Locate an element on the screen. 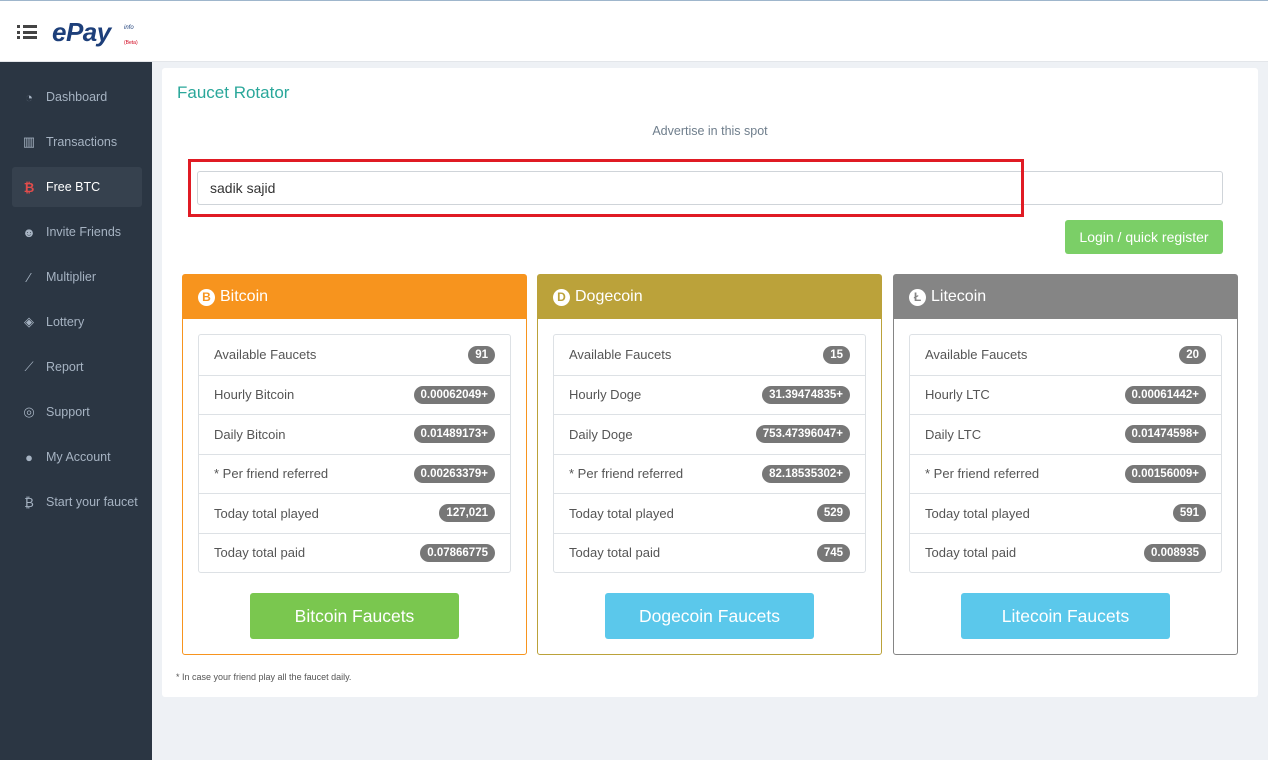 The width and height of the screenshot is (1268, 760). bitcoin-icon: B is located at coordinates (206, 297).